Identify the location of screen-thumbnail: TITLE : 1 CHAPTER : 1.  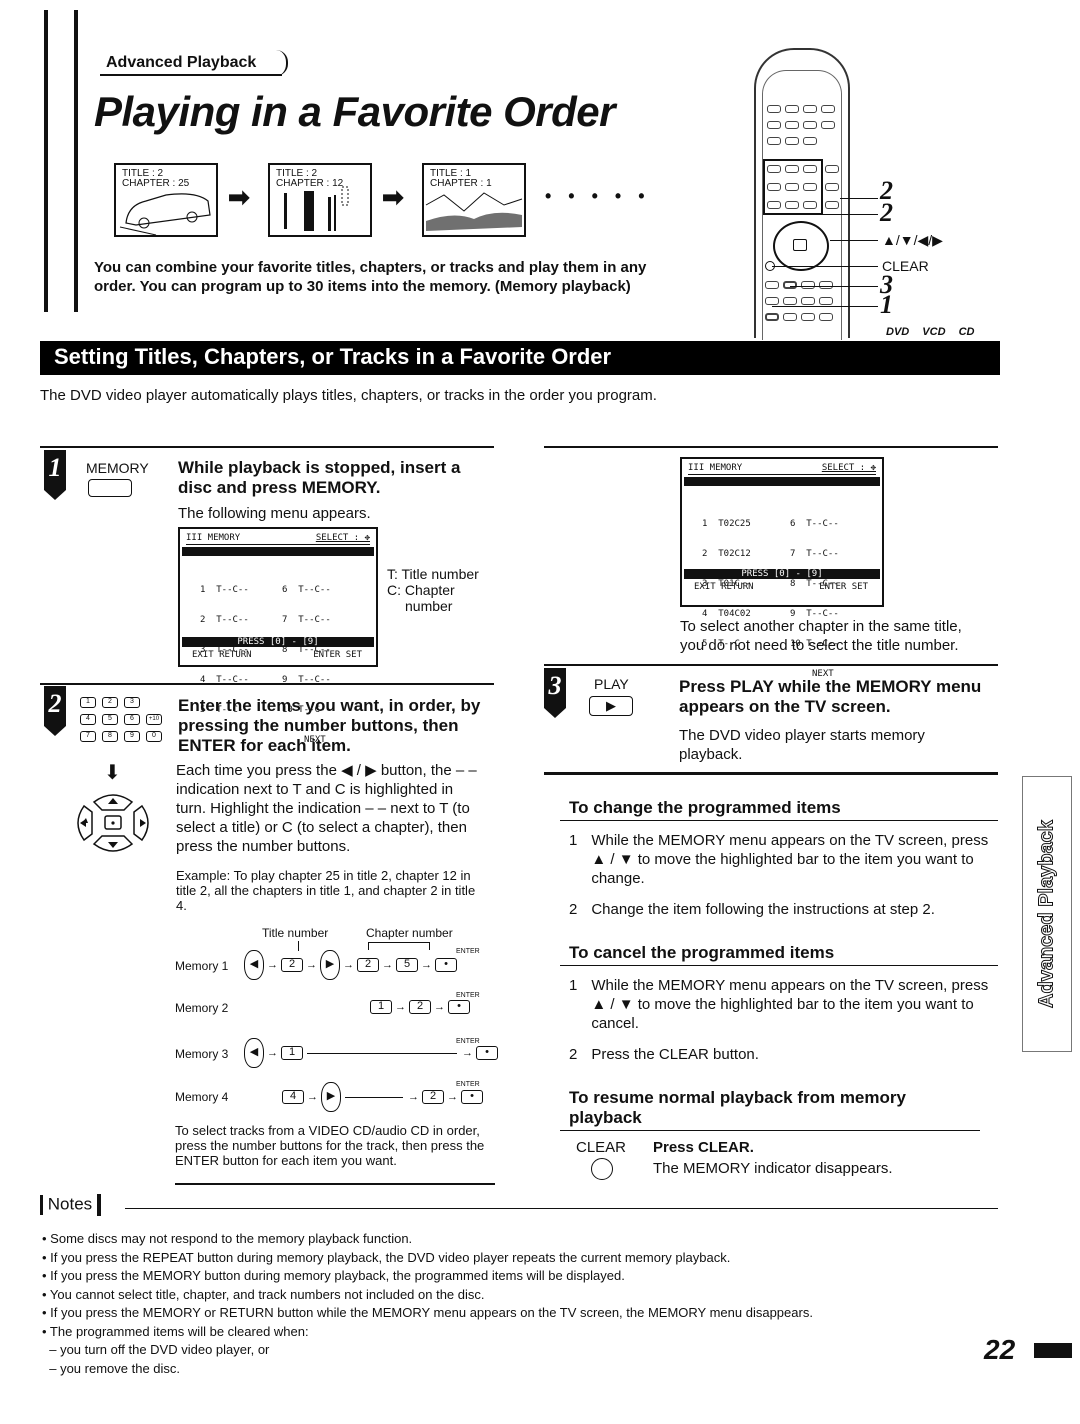
(474, 200).